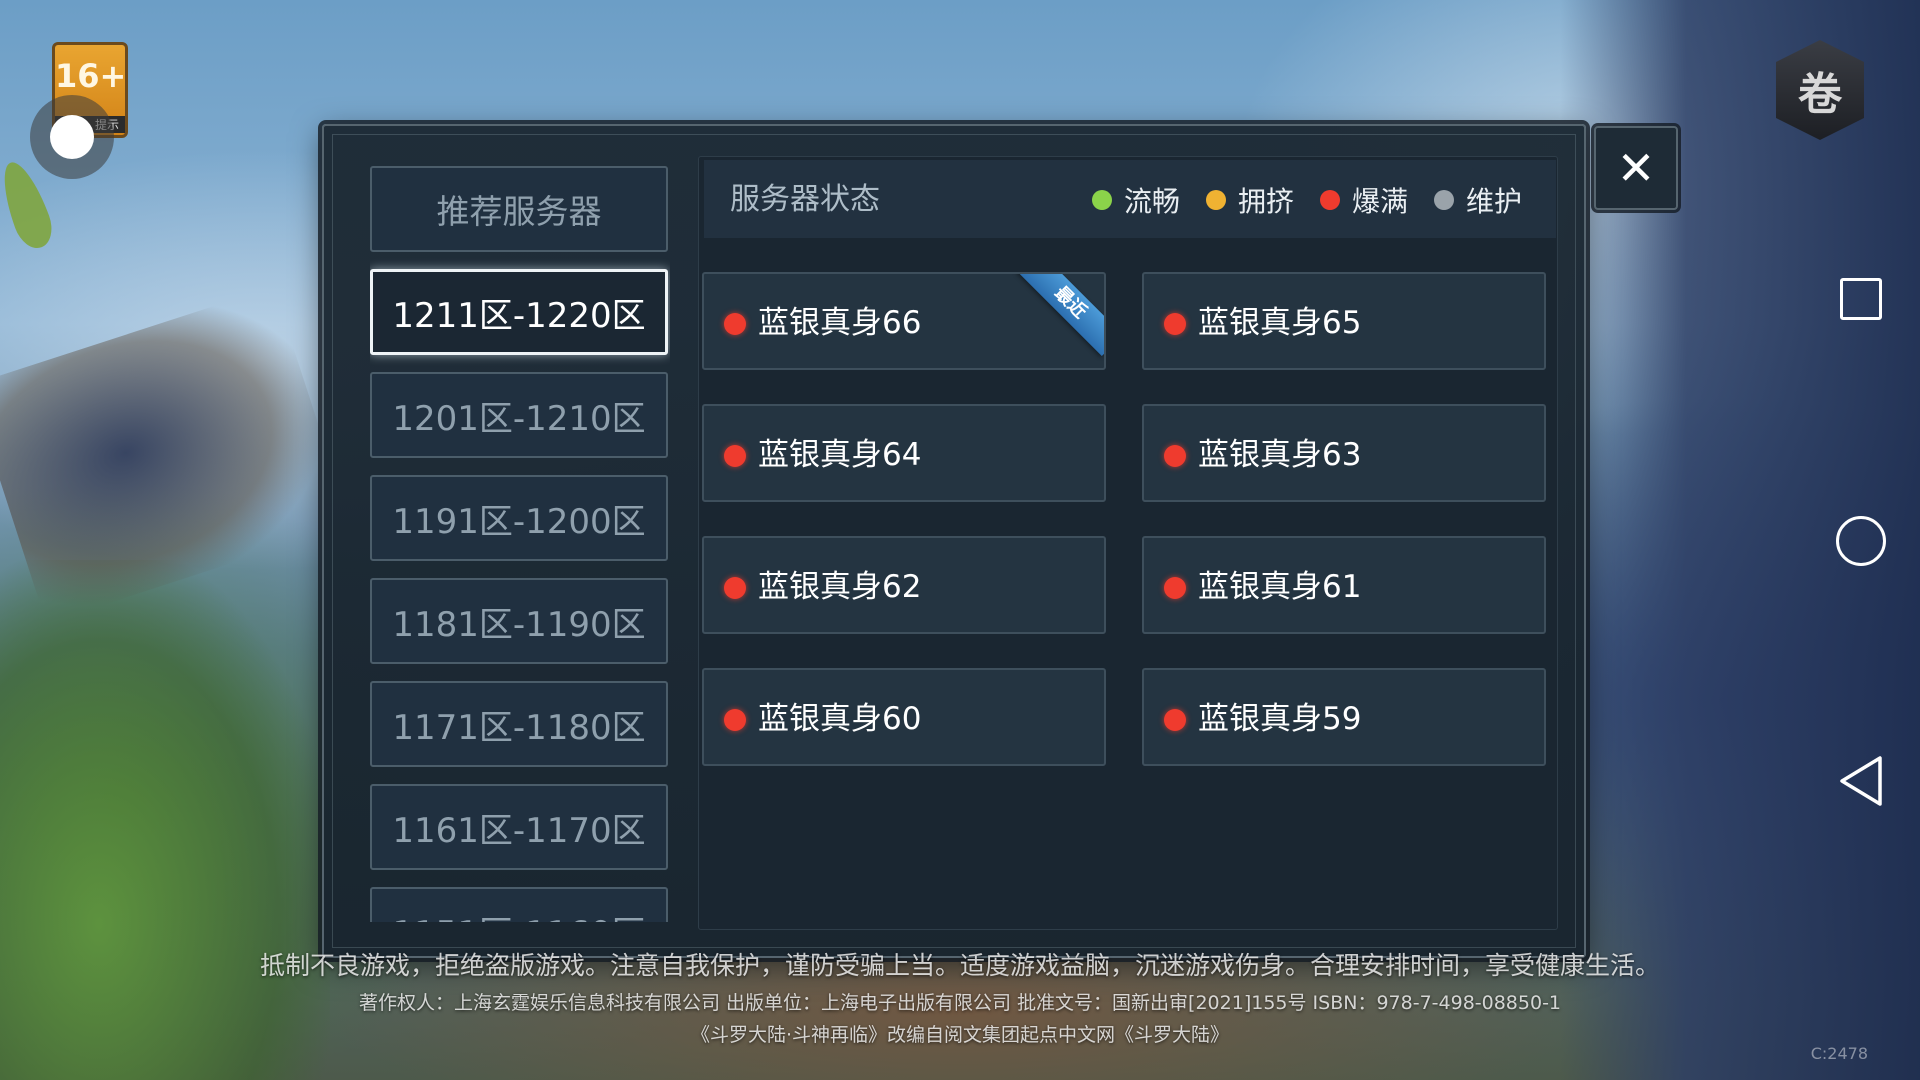  I want to click on server-card: 蓝银真身60, so click(904, 717).